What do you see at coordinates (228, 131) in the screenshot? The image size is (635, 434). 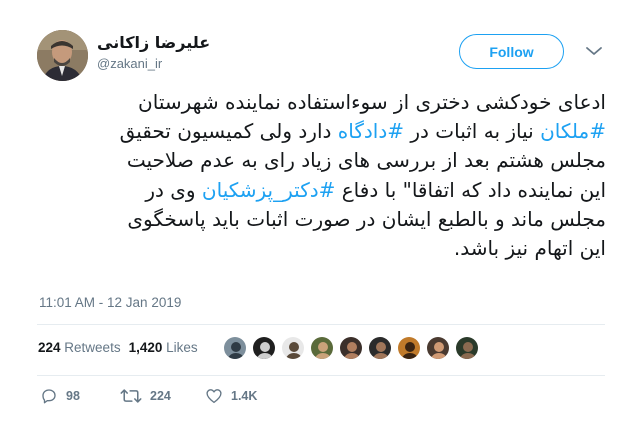 I see `tweet-text-segment: دارد ولی کمیسیون تحقیق` at bounding box center [228, 131].